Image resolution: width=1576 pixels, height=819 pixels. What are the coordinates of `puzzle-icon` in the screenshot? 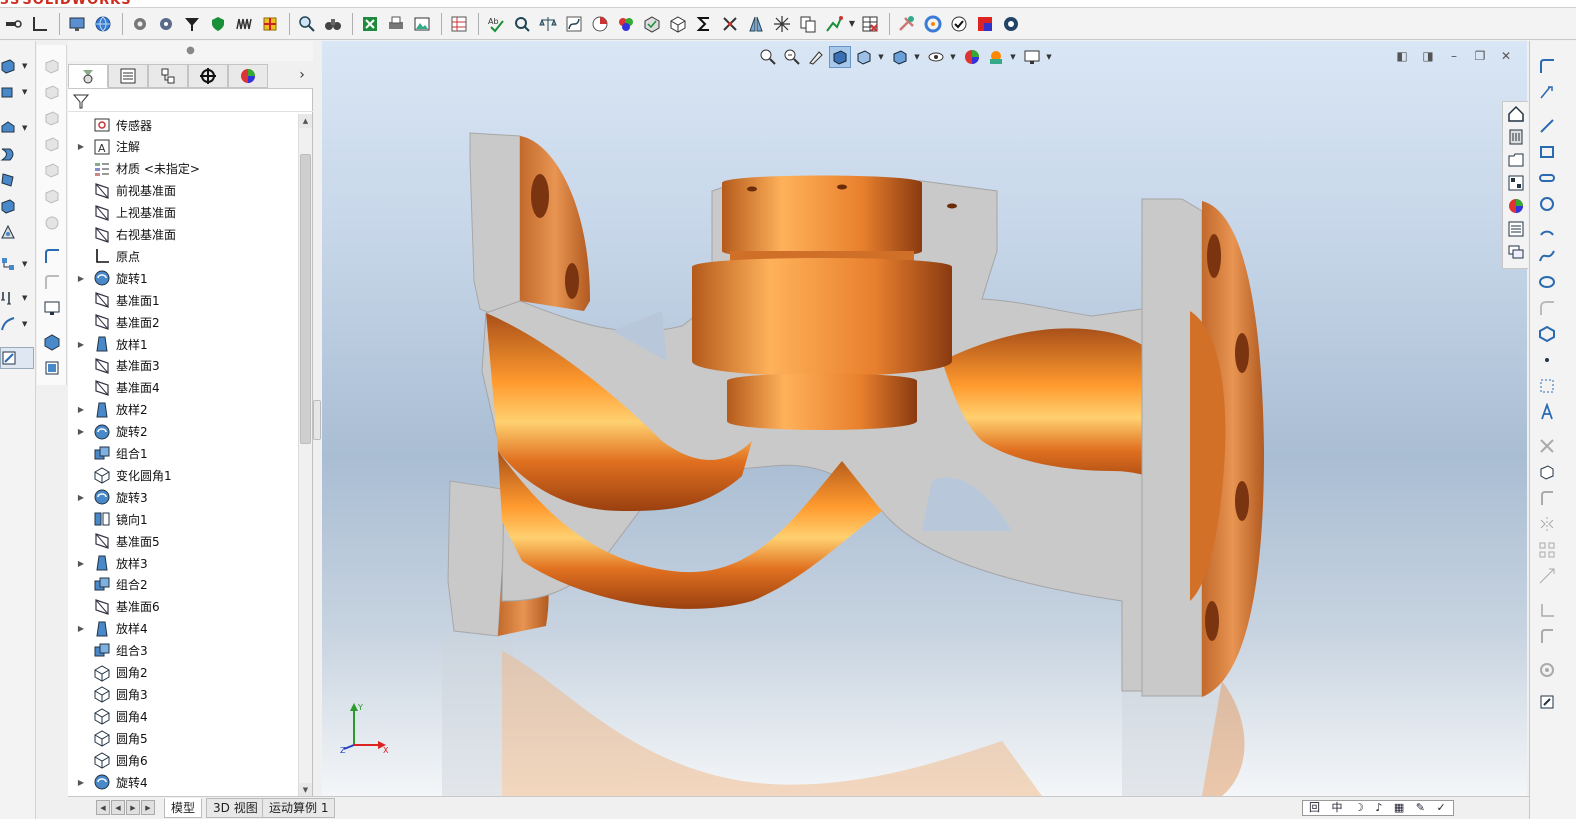 It's located at (270, 24).